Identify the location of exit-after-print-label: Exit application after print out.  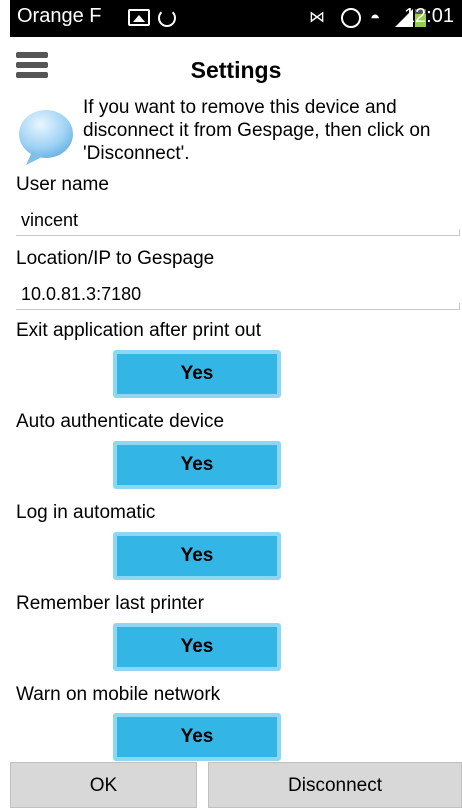
(139, 330).